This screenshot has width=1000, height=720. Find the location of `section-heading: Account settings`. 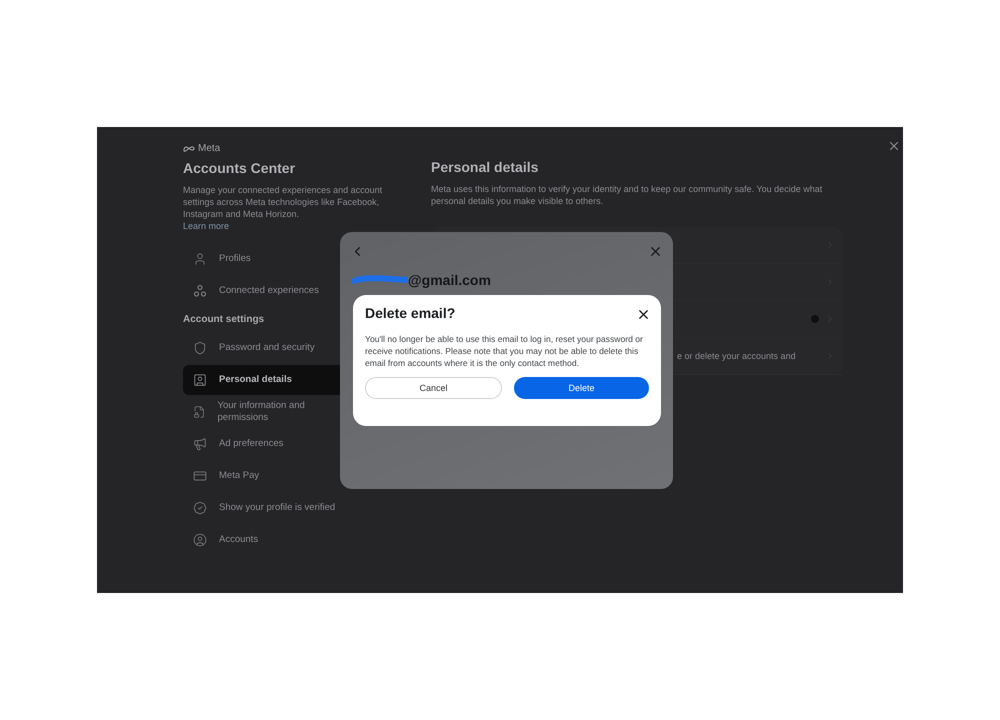

section-heading: Account settings is located at coordinates (224, 319).